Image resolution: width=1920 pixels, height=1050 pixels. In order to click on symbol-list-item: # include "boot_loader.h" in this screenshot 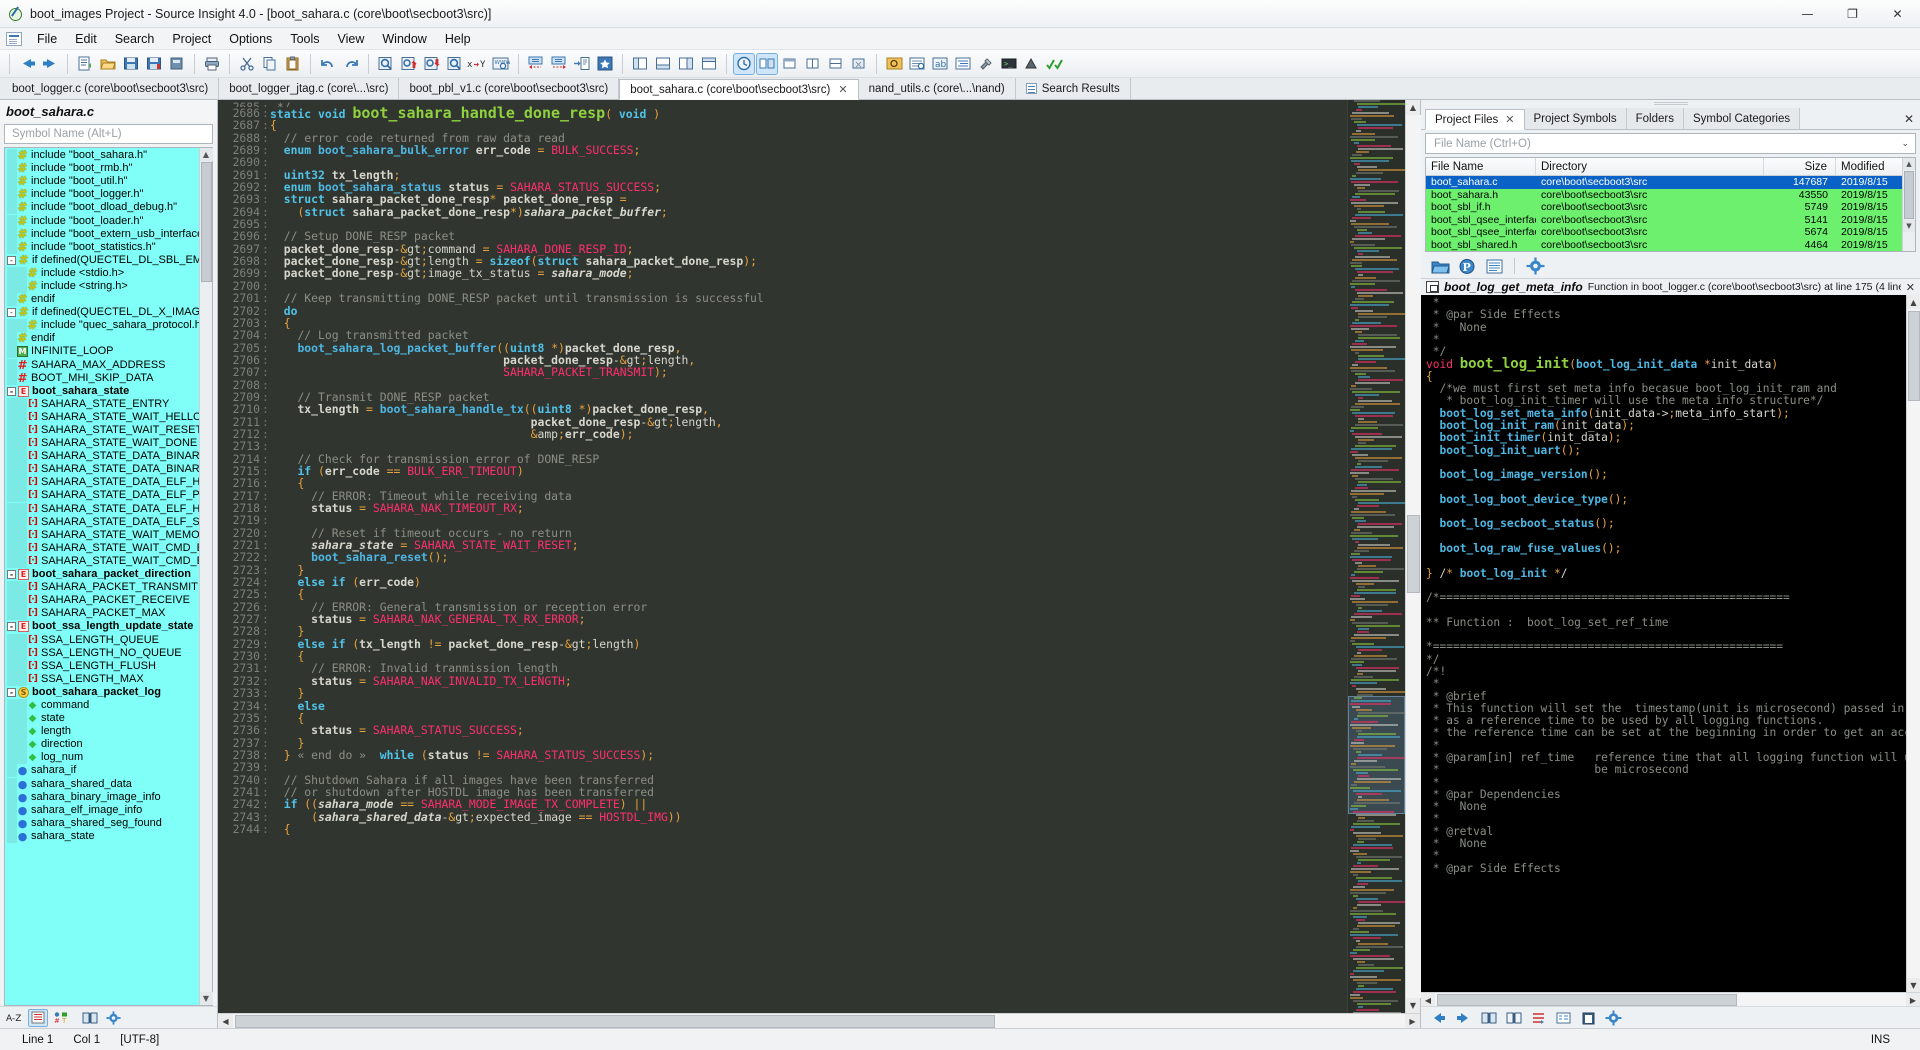, I will do `click(102, 221)`.